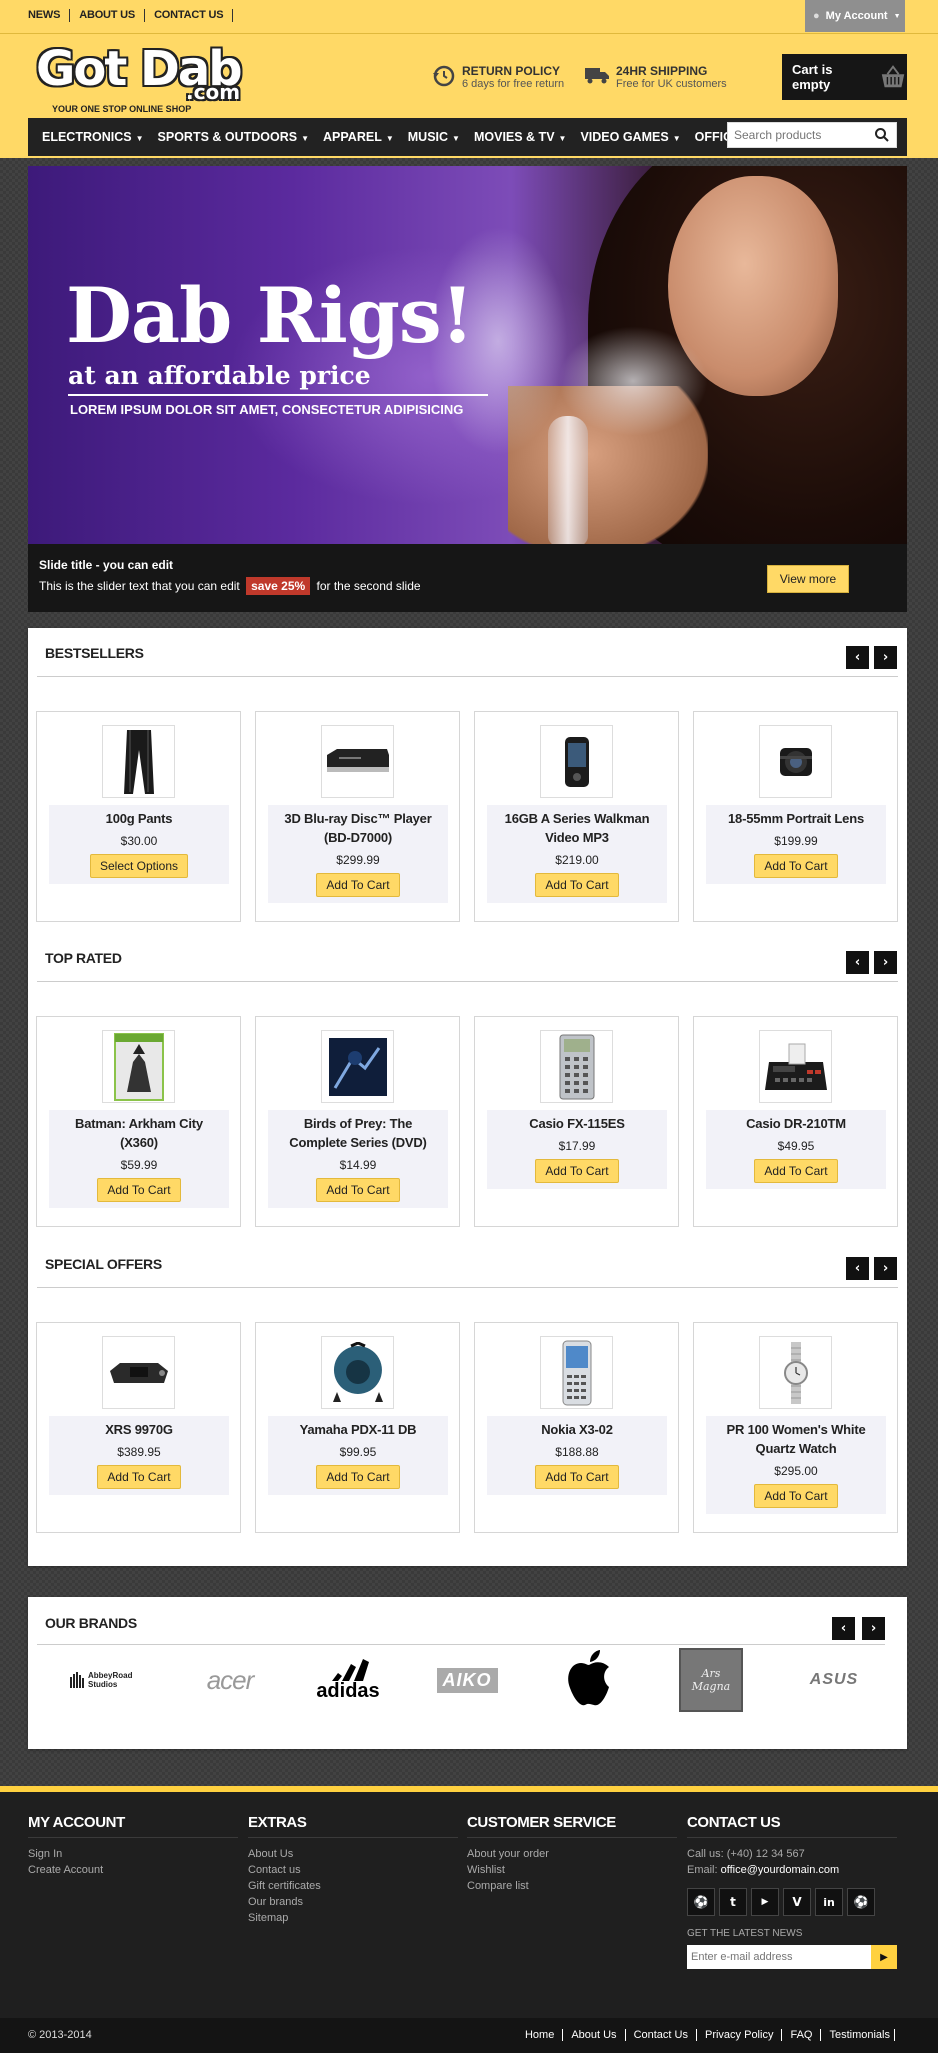  I want to click on product-name: 18-55mm Portrait Lens, so click(796, 818).